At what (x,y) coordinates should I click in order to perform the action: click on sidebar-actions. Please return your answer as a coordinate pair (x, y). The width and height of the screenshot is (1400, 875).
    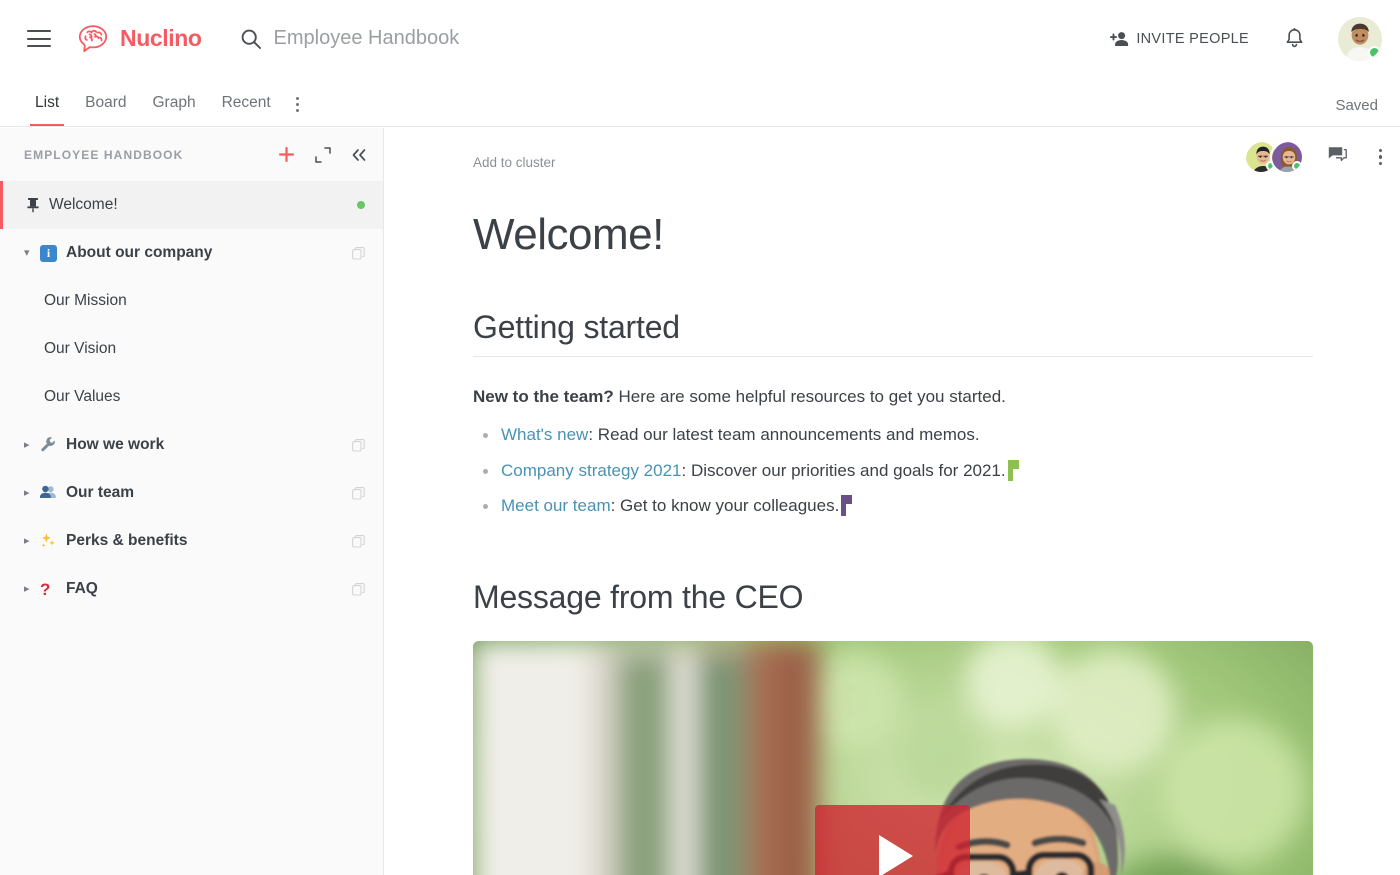
    Looking at the image, I should click on (322, 154).